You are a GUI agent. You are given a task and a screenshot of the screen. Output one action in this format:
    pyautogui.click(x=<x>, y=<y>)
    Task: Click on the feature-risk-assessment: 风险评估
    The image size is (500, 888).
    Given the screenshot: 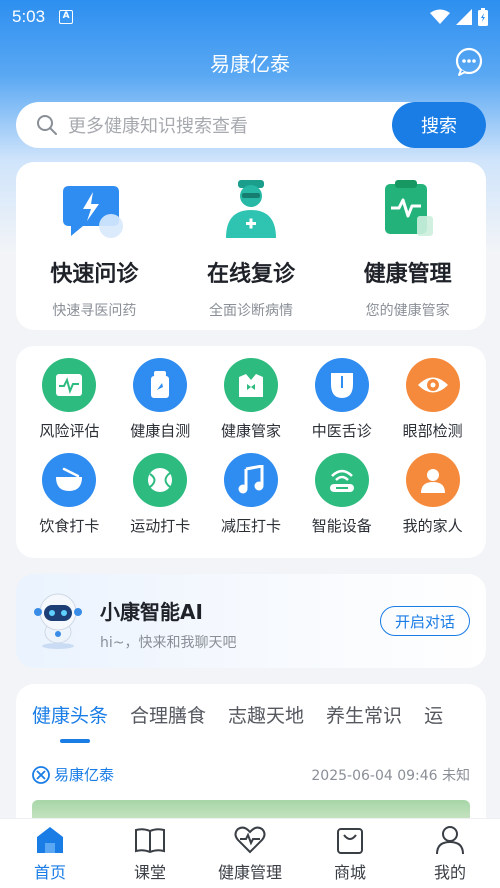 What is the action you would take?
    pyautogui.click(x=69, y=399)
    